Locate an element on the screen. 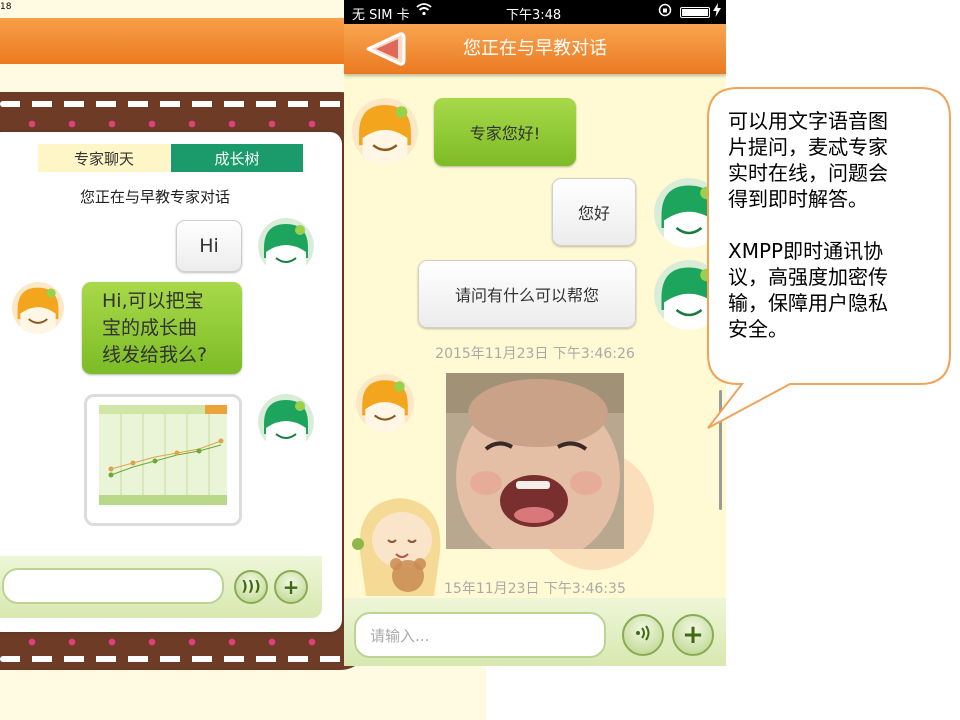 The width and height of the screenshot is (960, 720). voice-icon: ))) is located at coordinates (251, 587).